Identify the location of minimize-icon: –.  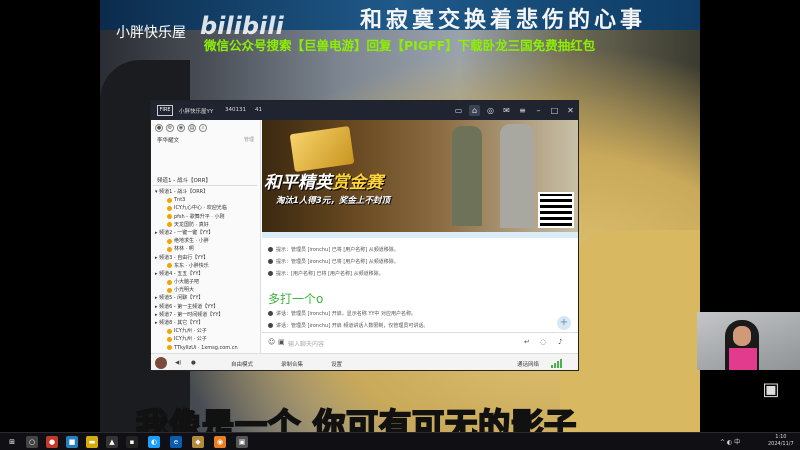
(538, 110).